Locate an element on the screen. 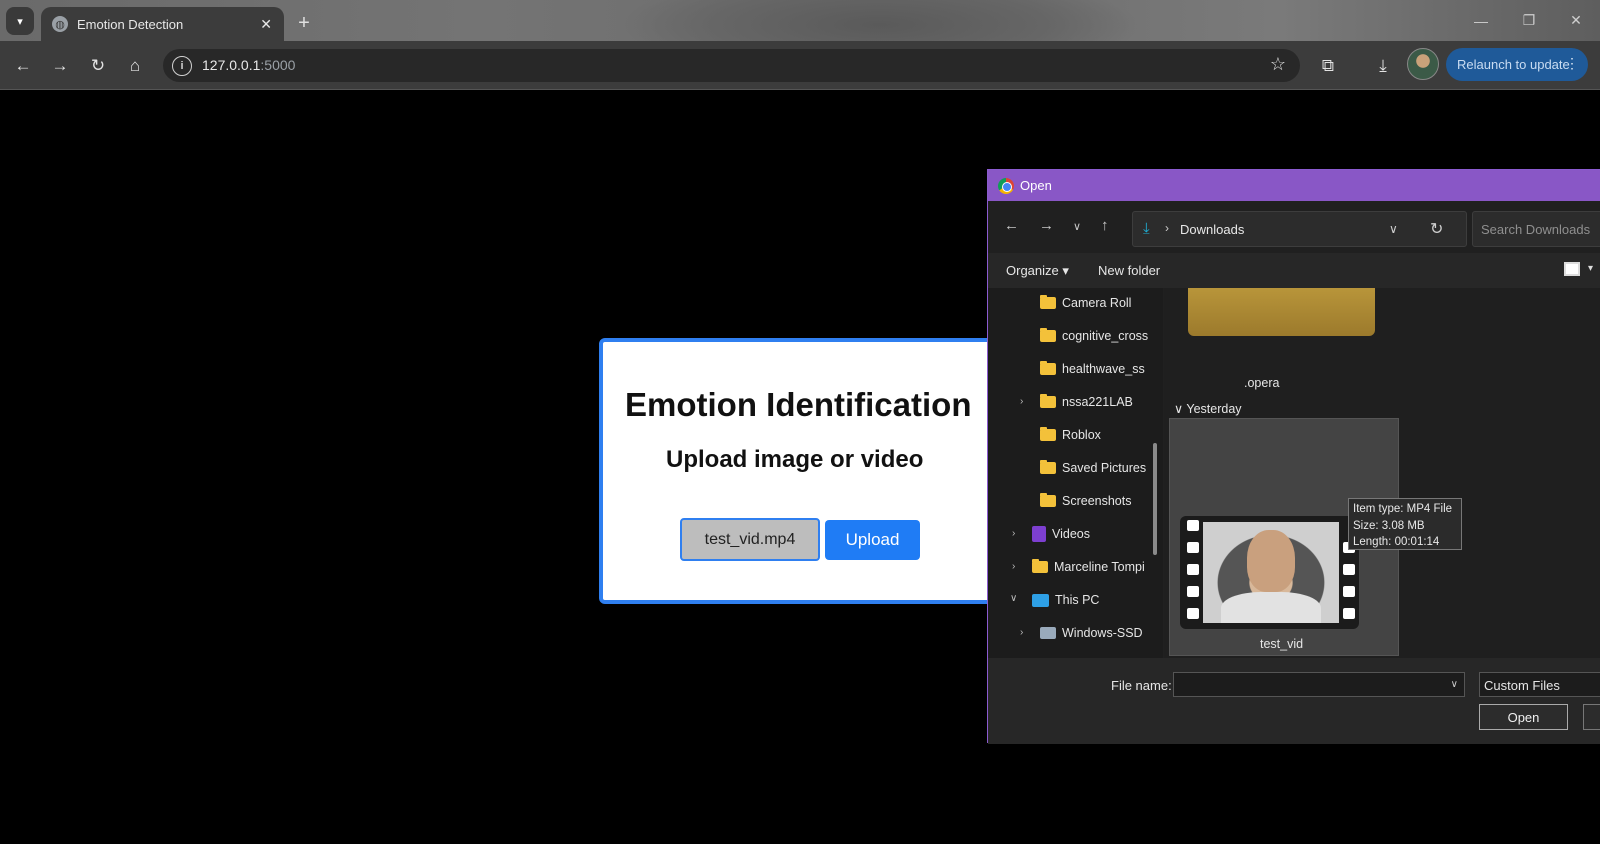 The width and height of the screenshot is (1600, 844). relaunch-button: Relaunch to update ⋮ is located at coordinates (1517, 64).